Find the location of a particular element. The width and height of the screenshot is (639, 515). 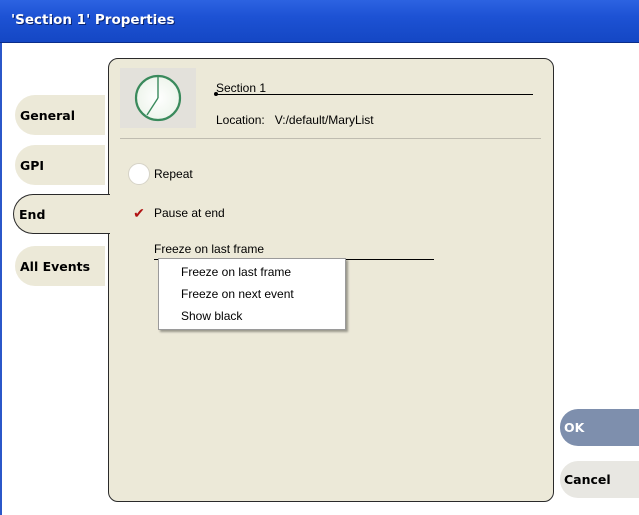

tab-general-label: General is located at coordinates (47, 115).